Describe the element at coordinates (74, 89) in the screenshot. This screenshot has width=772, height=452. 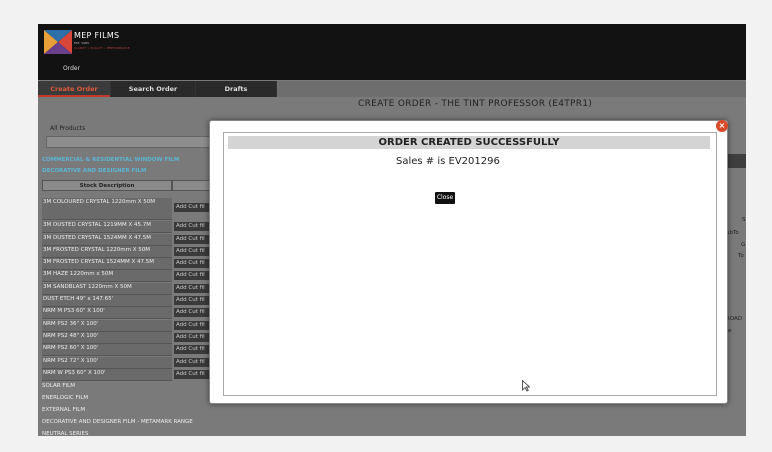
I see `tab-create-order: Create Order` at that location.